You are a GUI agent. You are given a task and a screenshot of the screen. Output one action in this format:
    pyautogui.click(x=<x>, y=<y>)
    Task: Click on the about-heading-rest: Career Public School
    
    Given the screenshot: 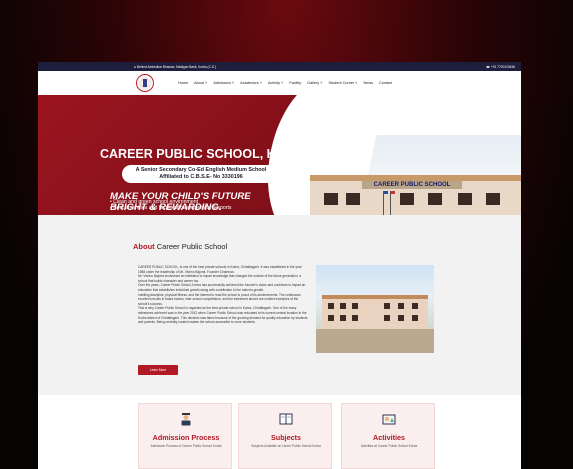 What is the action you would take?
    pyautogui.click(x=191, y=246)
    